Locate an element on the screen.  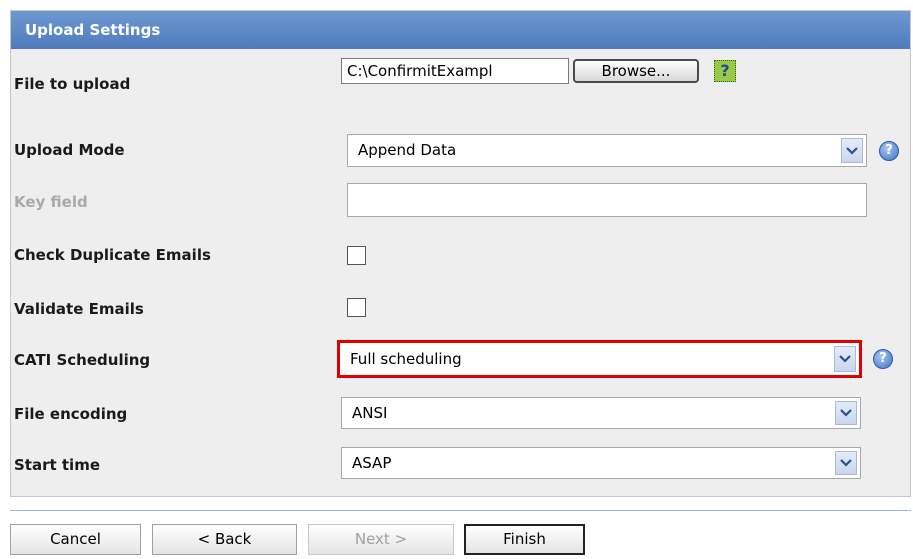
upload-mode-select: Append Data is located at coordinates (607, 150).